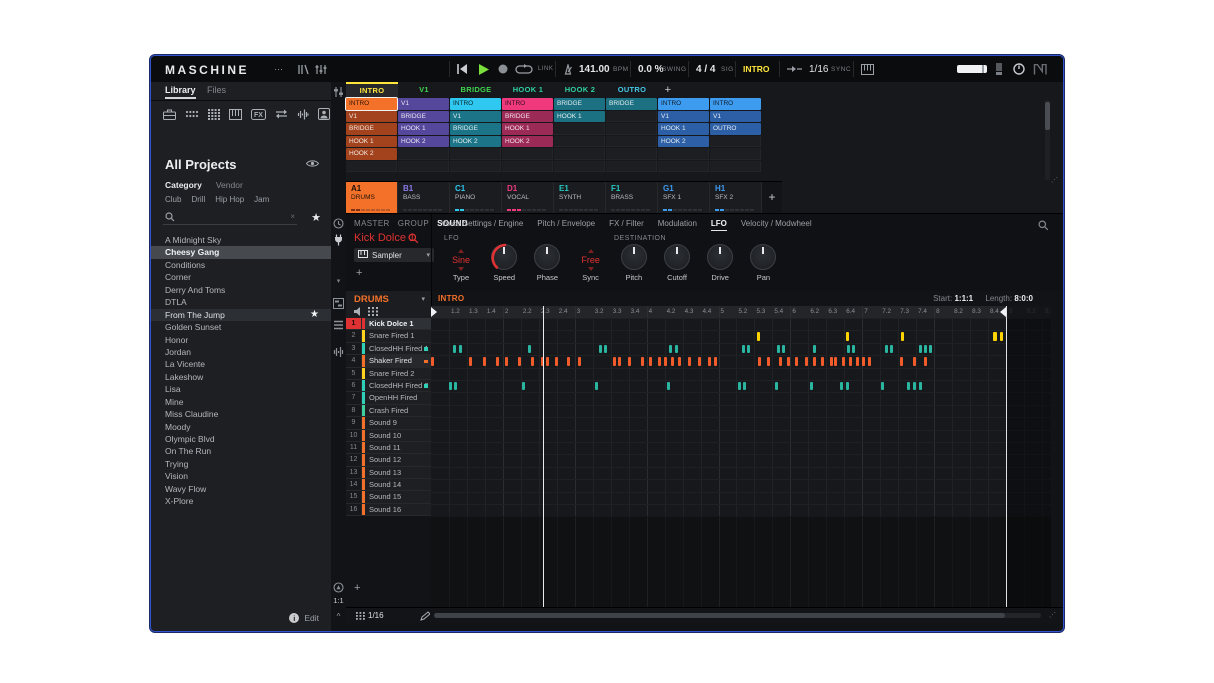 Image resolution: width=1214 pixels, height=683 pixels. What do you see at coordinates (241, 389) in the screenshot?
I see `project-list-item: Lisa` at bounding box center [241, 389].